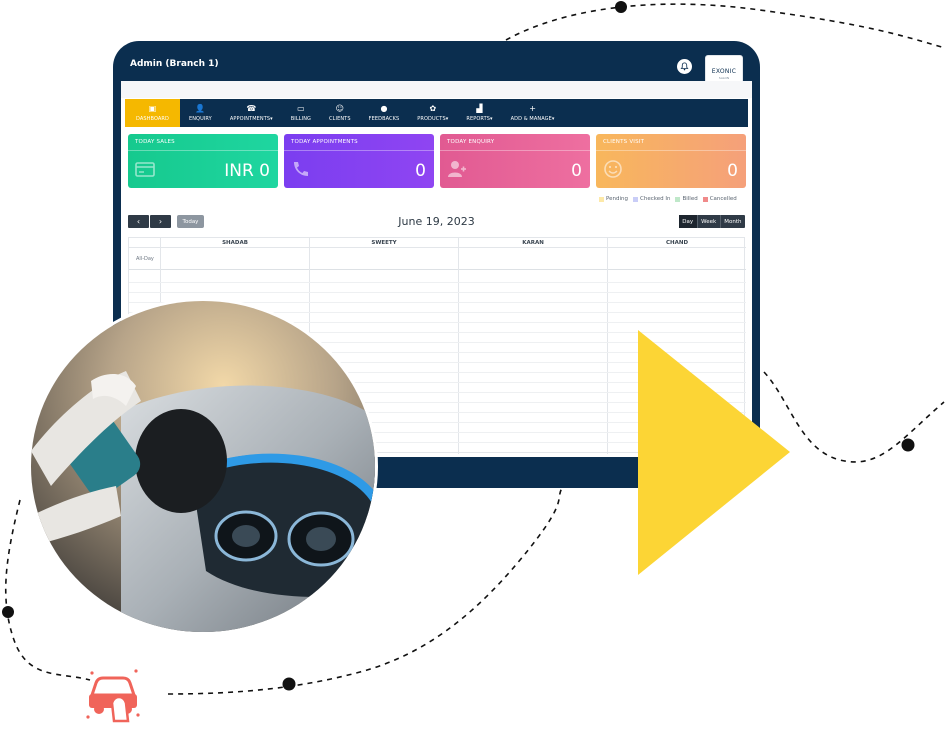 This screenshot has height=749, width=945. Describe the element at coordinates (457, 169) in the screenshot. I see `add-user-icon` at that location.